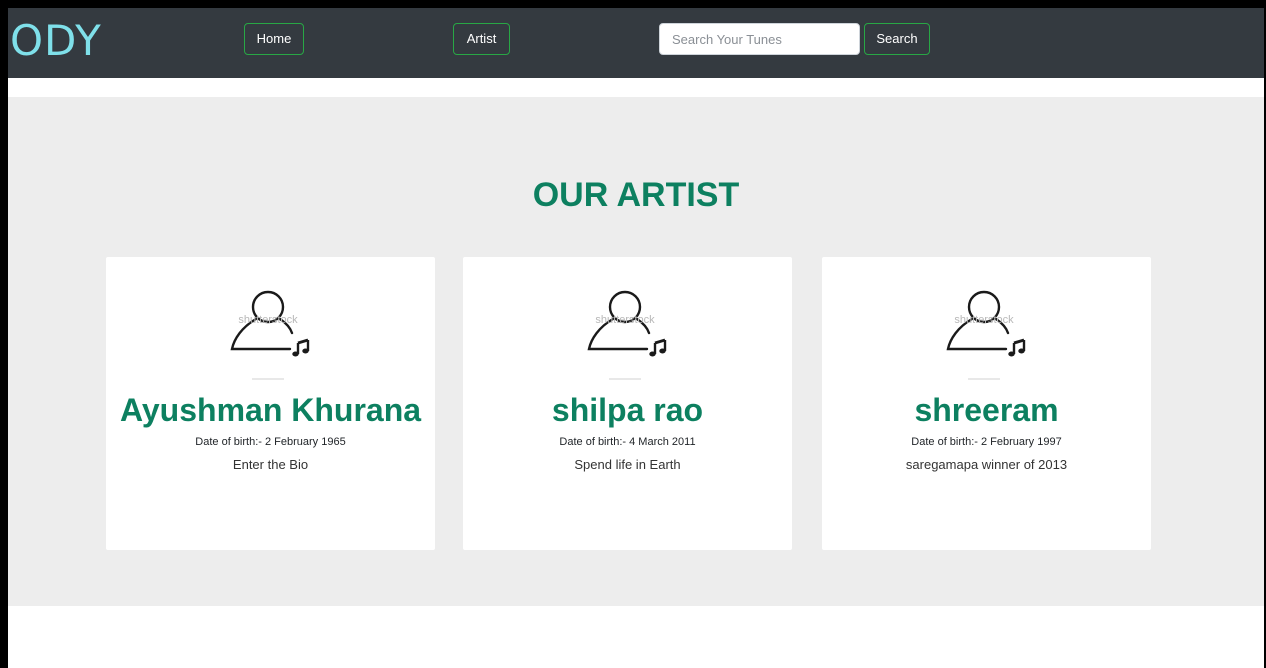 The width and height of the screenshot is (1266, 668). I want to click on artist-name: shreeram, so click(986, 410).